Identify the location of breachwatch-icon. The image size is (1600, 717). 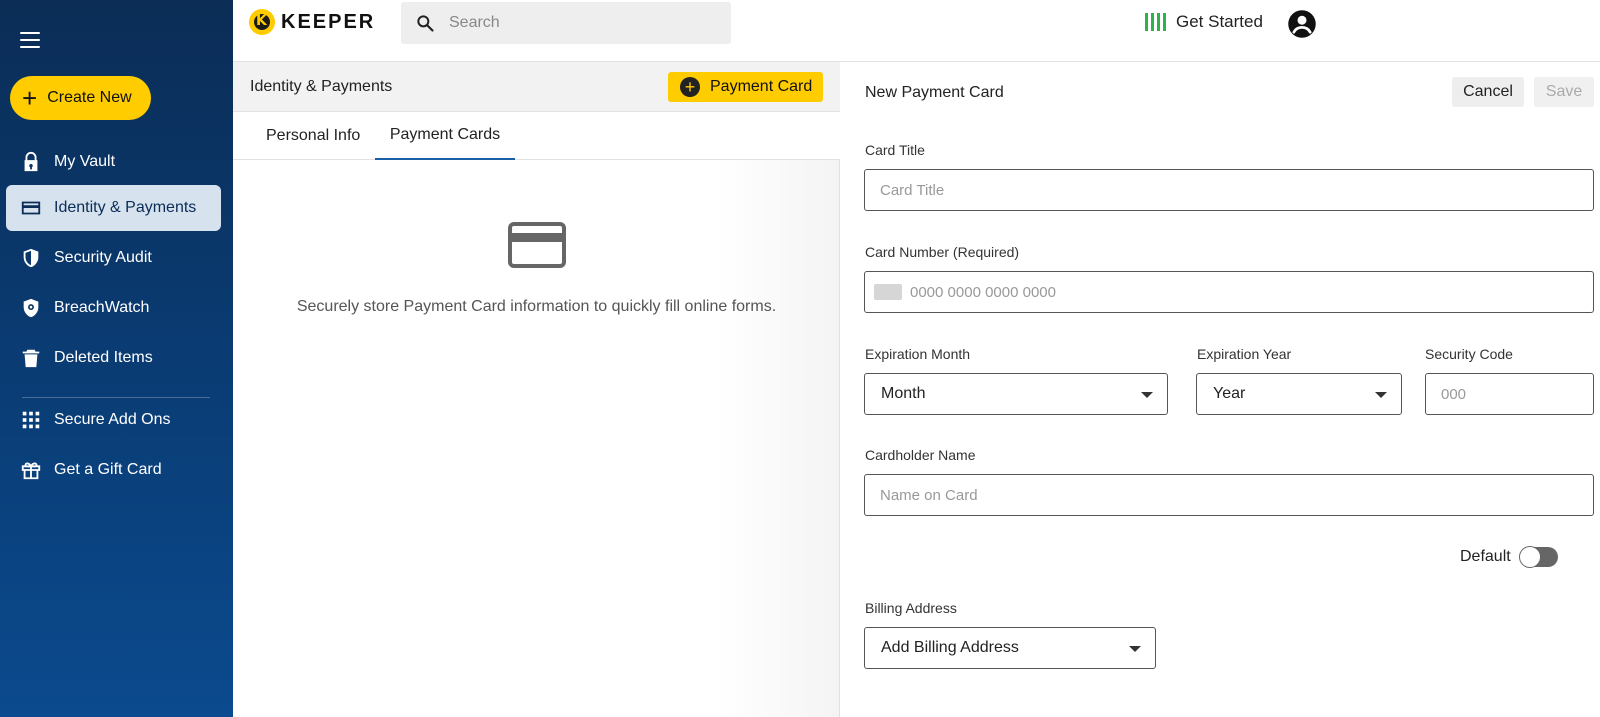
(31, 308).